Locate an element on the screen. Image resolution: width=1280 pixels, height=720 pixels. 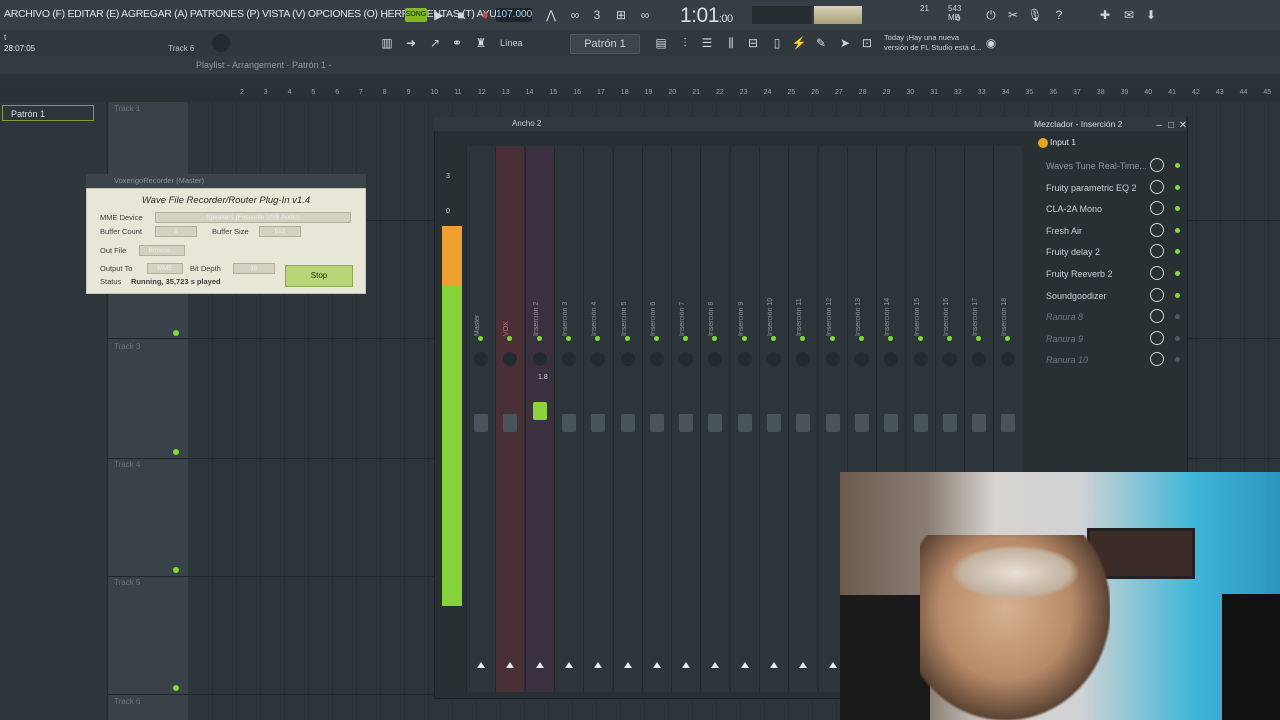
mixer-strip: Inserción 8 is located at coordinates (715, 419).